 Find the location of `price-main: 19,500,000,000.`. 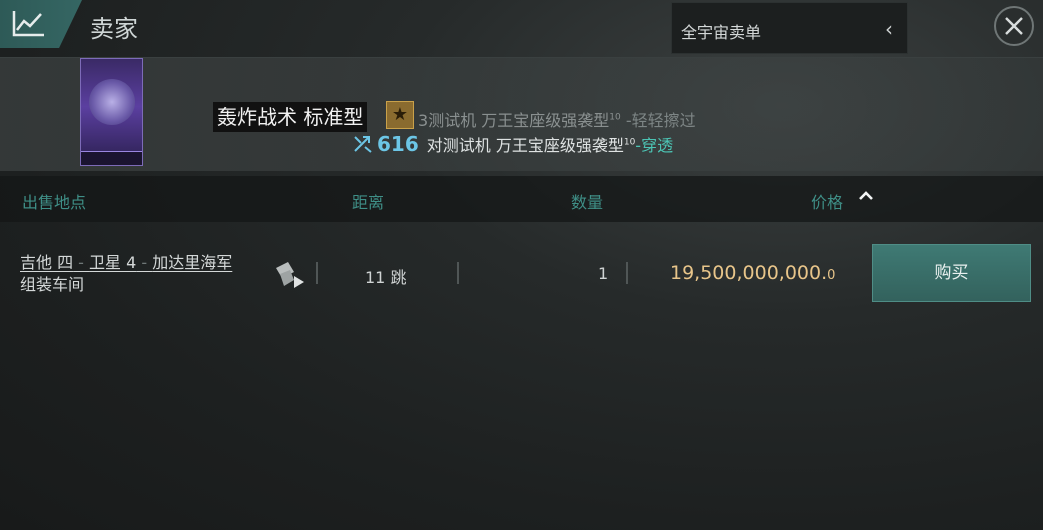

price-main: 19,500,000,000. is located at coordinates (749, 273).